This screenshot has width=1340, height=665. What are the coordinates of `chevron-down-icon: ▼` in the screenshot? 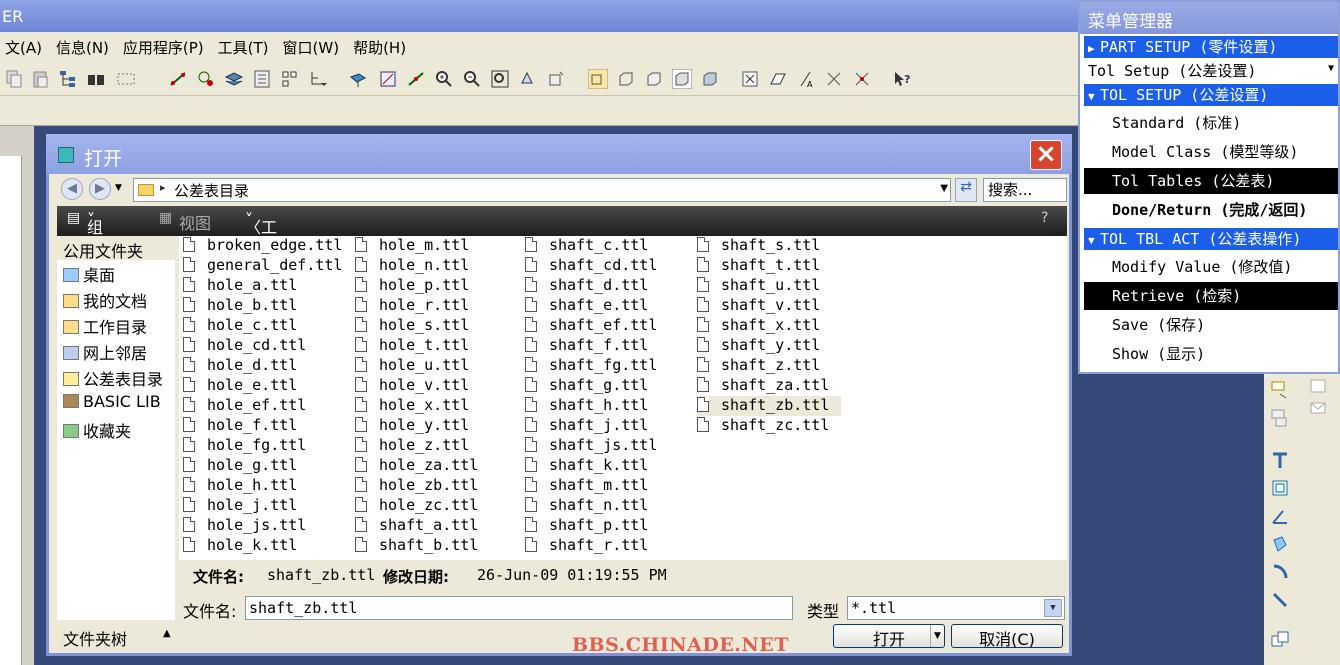 It's located at (1053, 608).